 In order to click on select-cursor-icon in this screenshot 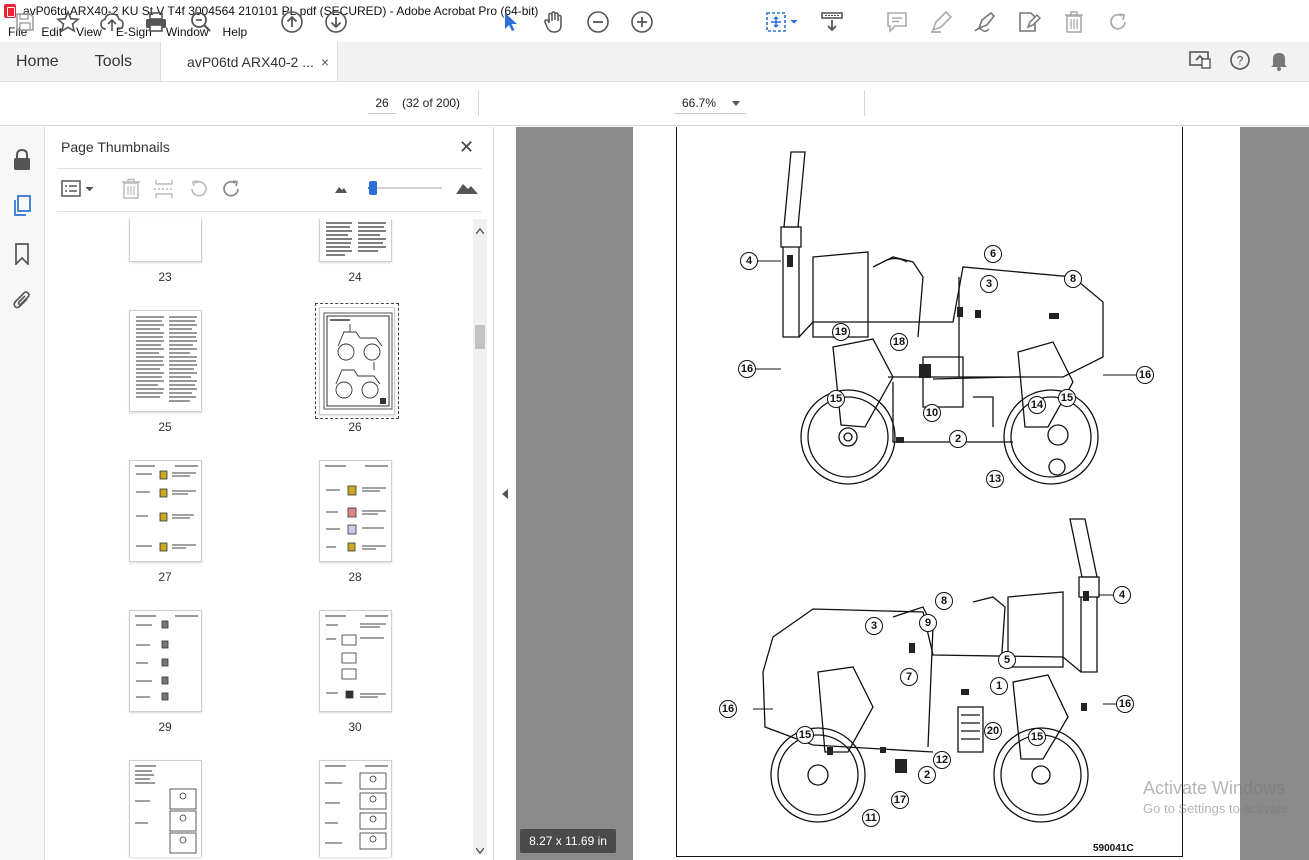, I will do `click(510, 22)`.